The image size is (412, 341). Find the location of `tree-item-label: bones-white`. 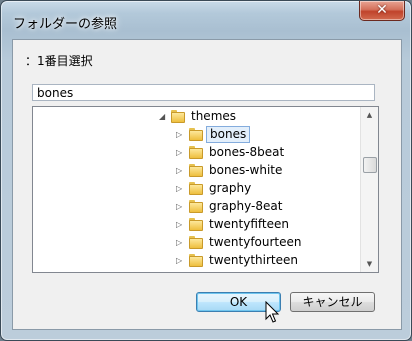

tree-item-label: bones-white is located at coordinates (246, 170).